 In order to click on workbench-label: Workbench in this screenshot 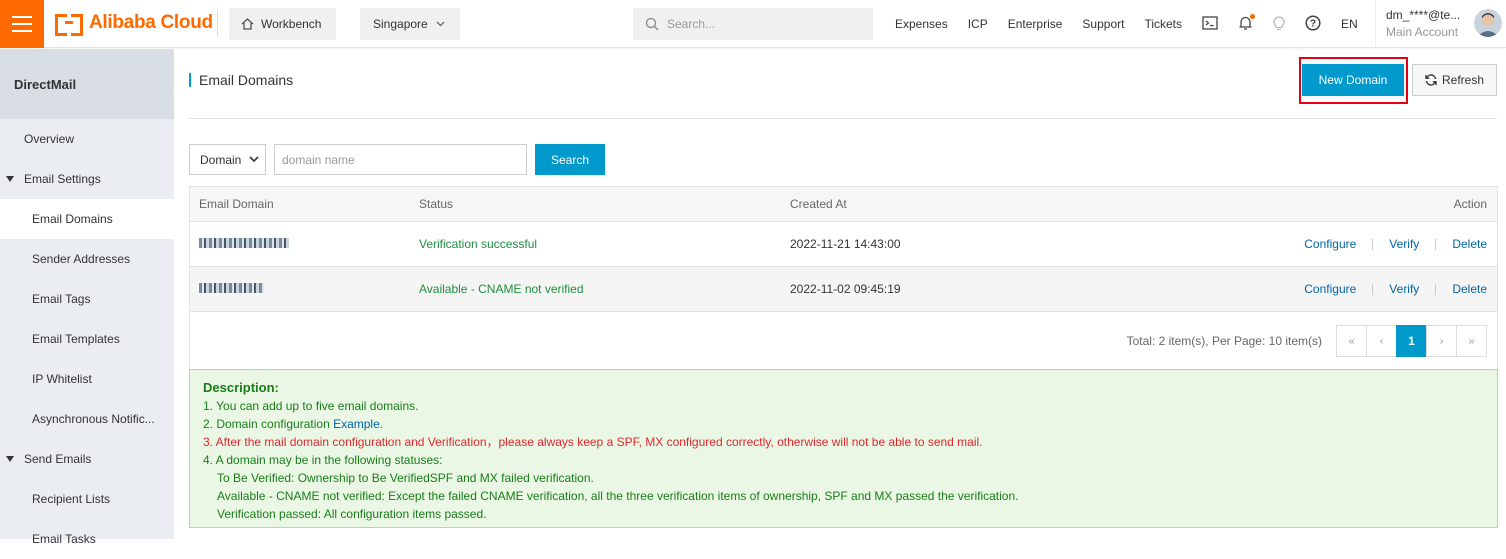, I will do `click(291, 24)`.